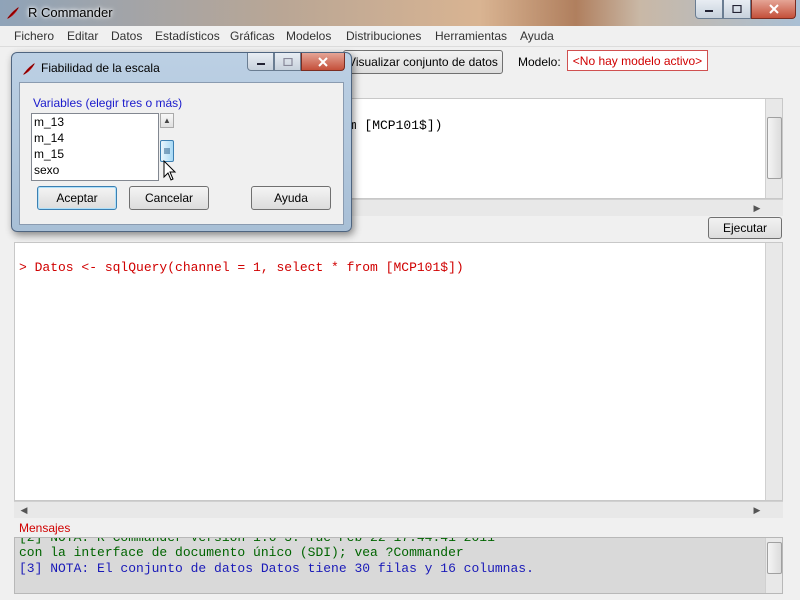 This screenshot has height=600, width=800. What do you see at coordinates (400, 13) in the screenshot?
I see `title-bar: R Commander` at bounding box center [400, 13].